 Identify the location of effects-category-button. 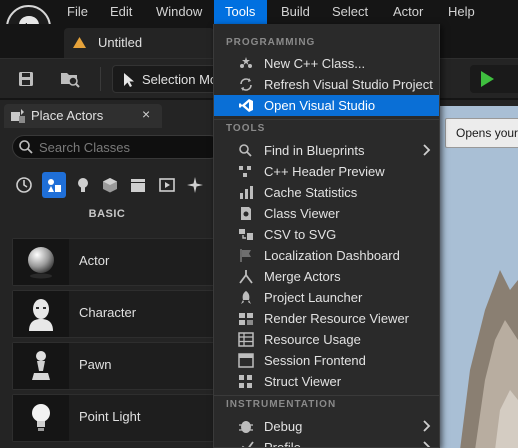
(195, 185).